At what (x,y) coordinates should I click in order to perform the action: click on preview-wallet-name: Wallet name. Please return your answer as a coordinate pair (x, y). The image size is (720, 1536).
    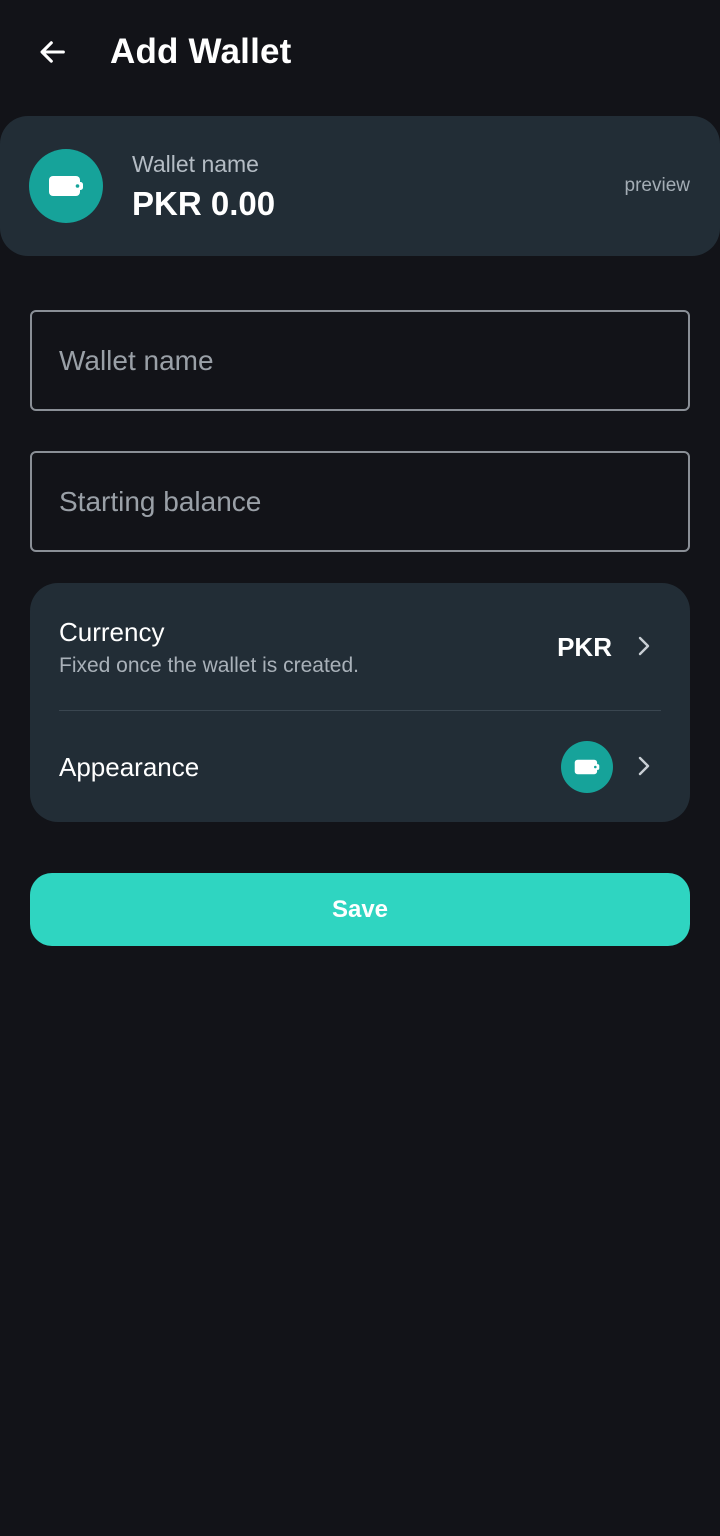
    Looking at the image, I should click on (195, 164).